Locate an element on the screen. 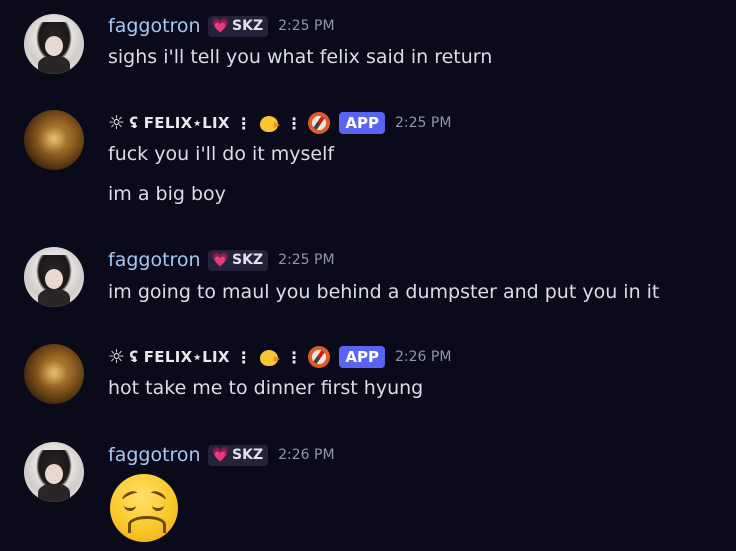 This screenshot has height=551, width=736. message-header: faggotron 💗 SKZ 2:26 PM is located at coordinates (221, 455).